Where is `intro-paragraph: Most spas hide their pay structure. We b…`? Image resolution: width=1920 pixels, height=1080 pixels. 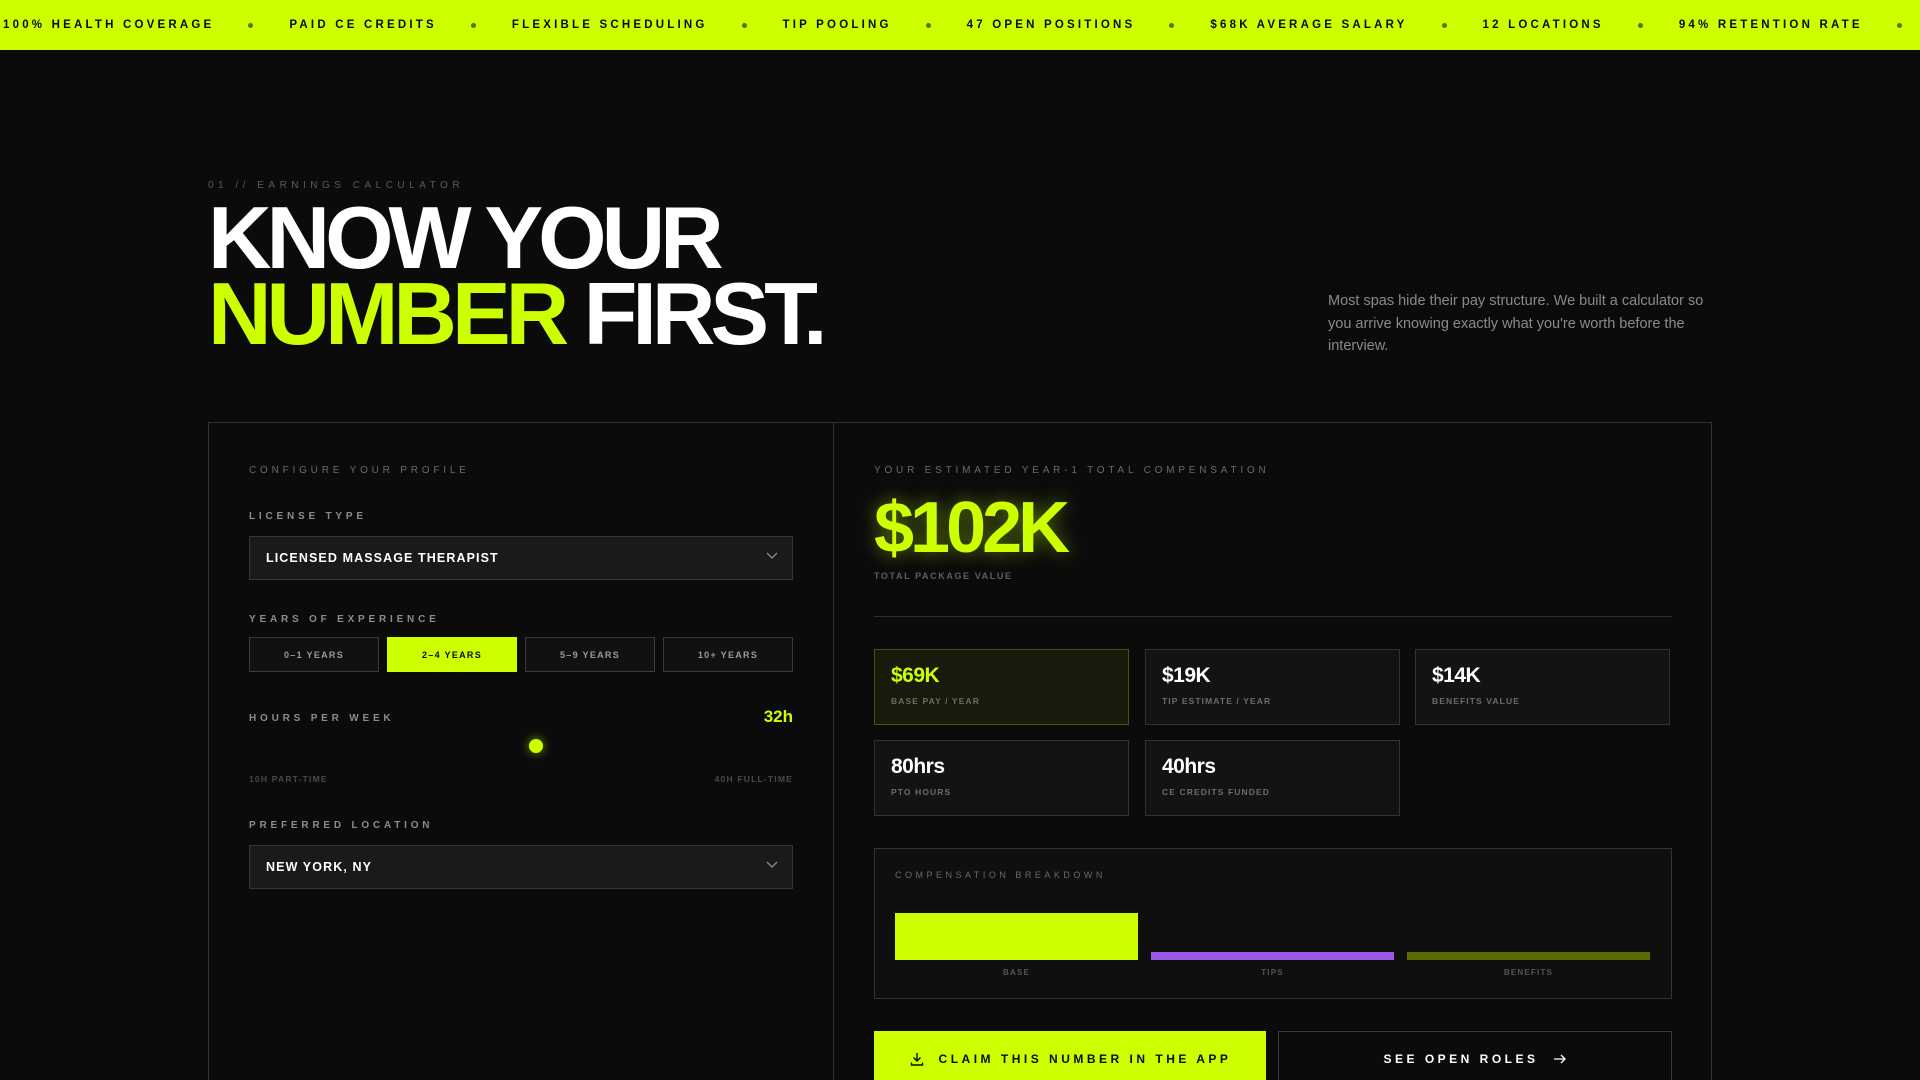 intro-paragraph: Most spas hide their pay structure. We b… is located at coordinates (1516, 323).